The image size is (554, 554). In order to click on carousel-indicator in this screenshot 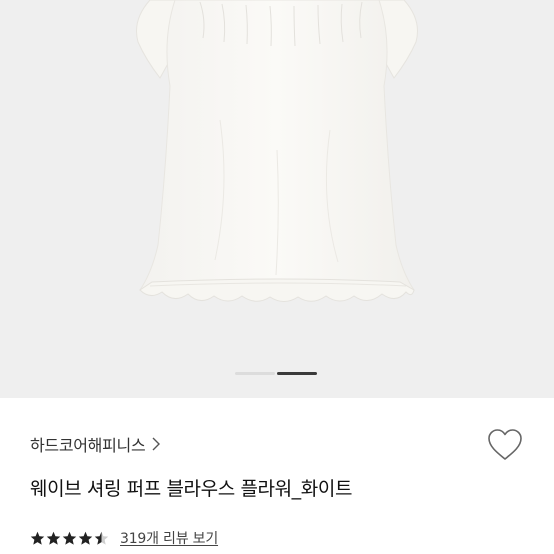, I will do `click(277, 375)`.